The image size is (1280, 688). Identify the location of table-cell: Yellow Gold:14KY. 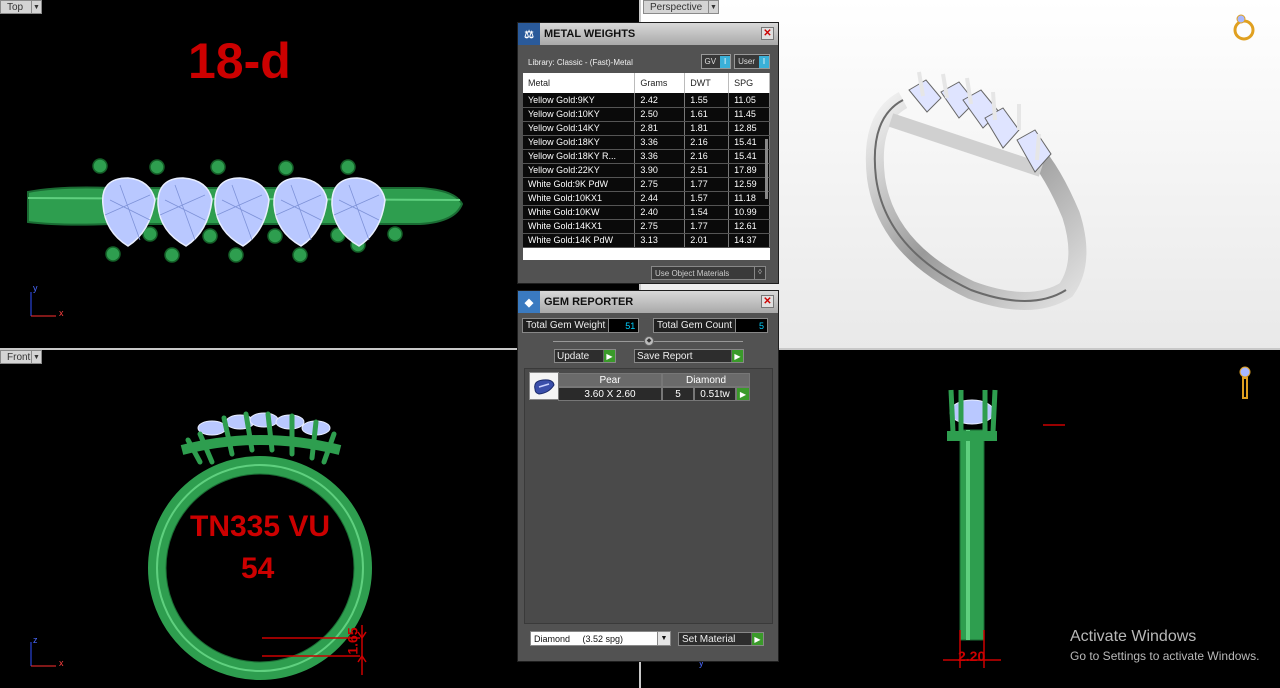
(579, 128).